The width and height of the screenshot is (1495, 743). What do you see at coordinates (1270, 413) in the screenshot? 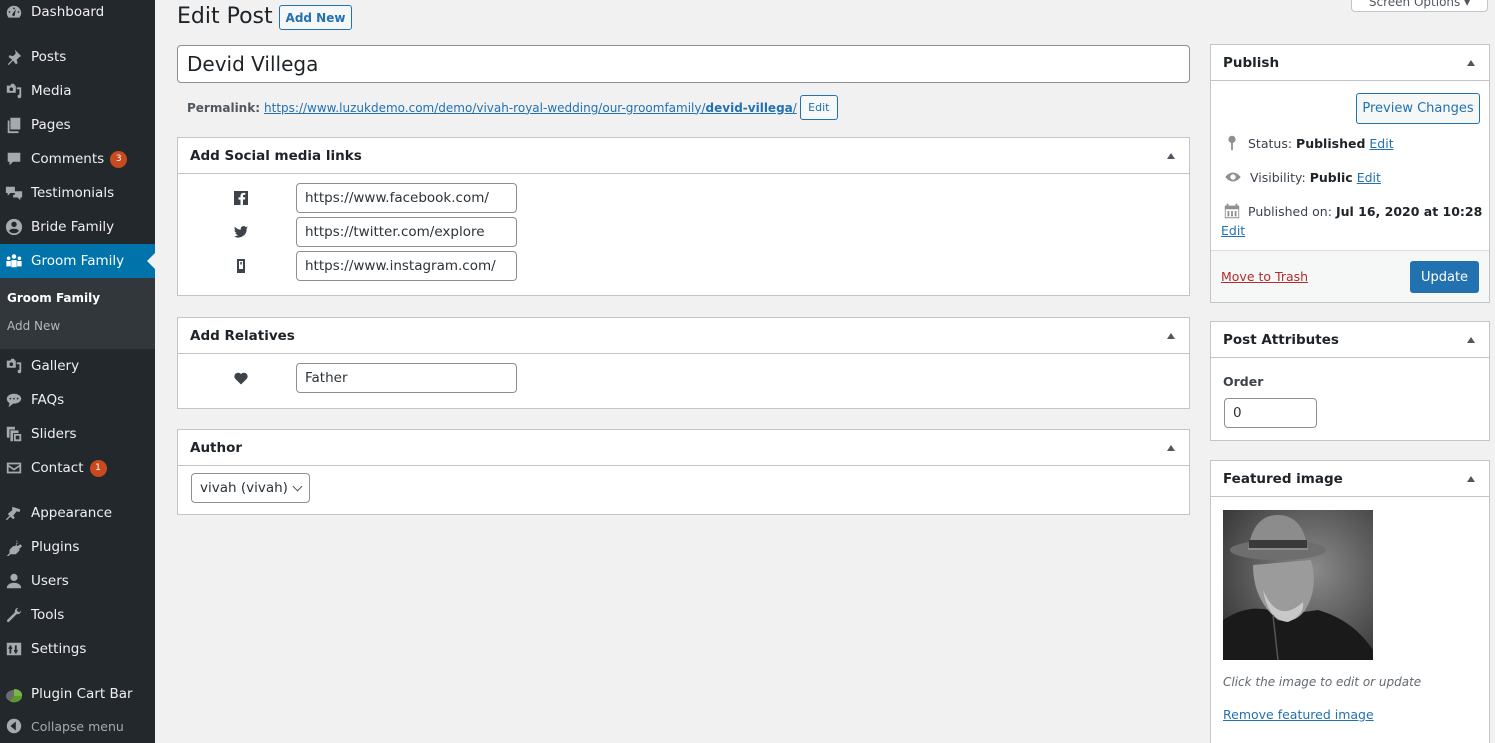
I see `order-input` at bounding box center [1270, 413].